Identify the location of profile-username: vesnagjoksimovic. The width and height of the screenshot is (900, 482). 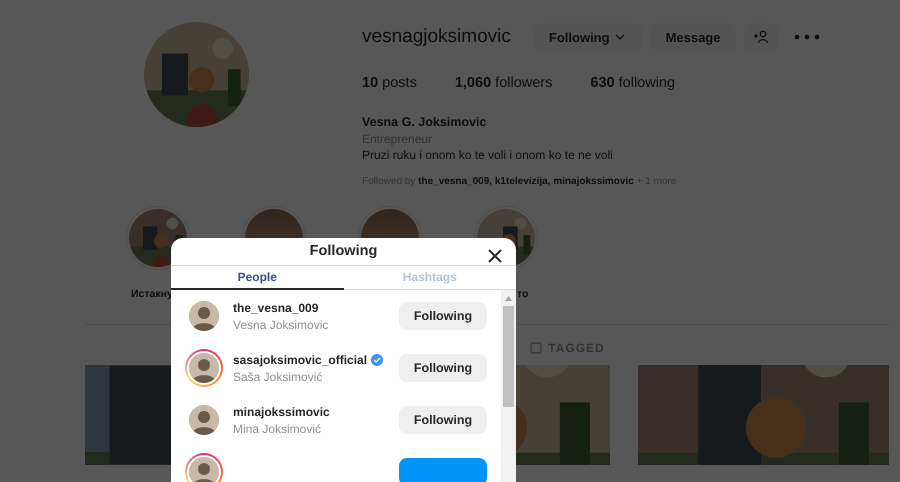
(436, 37).